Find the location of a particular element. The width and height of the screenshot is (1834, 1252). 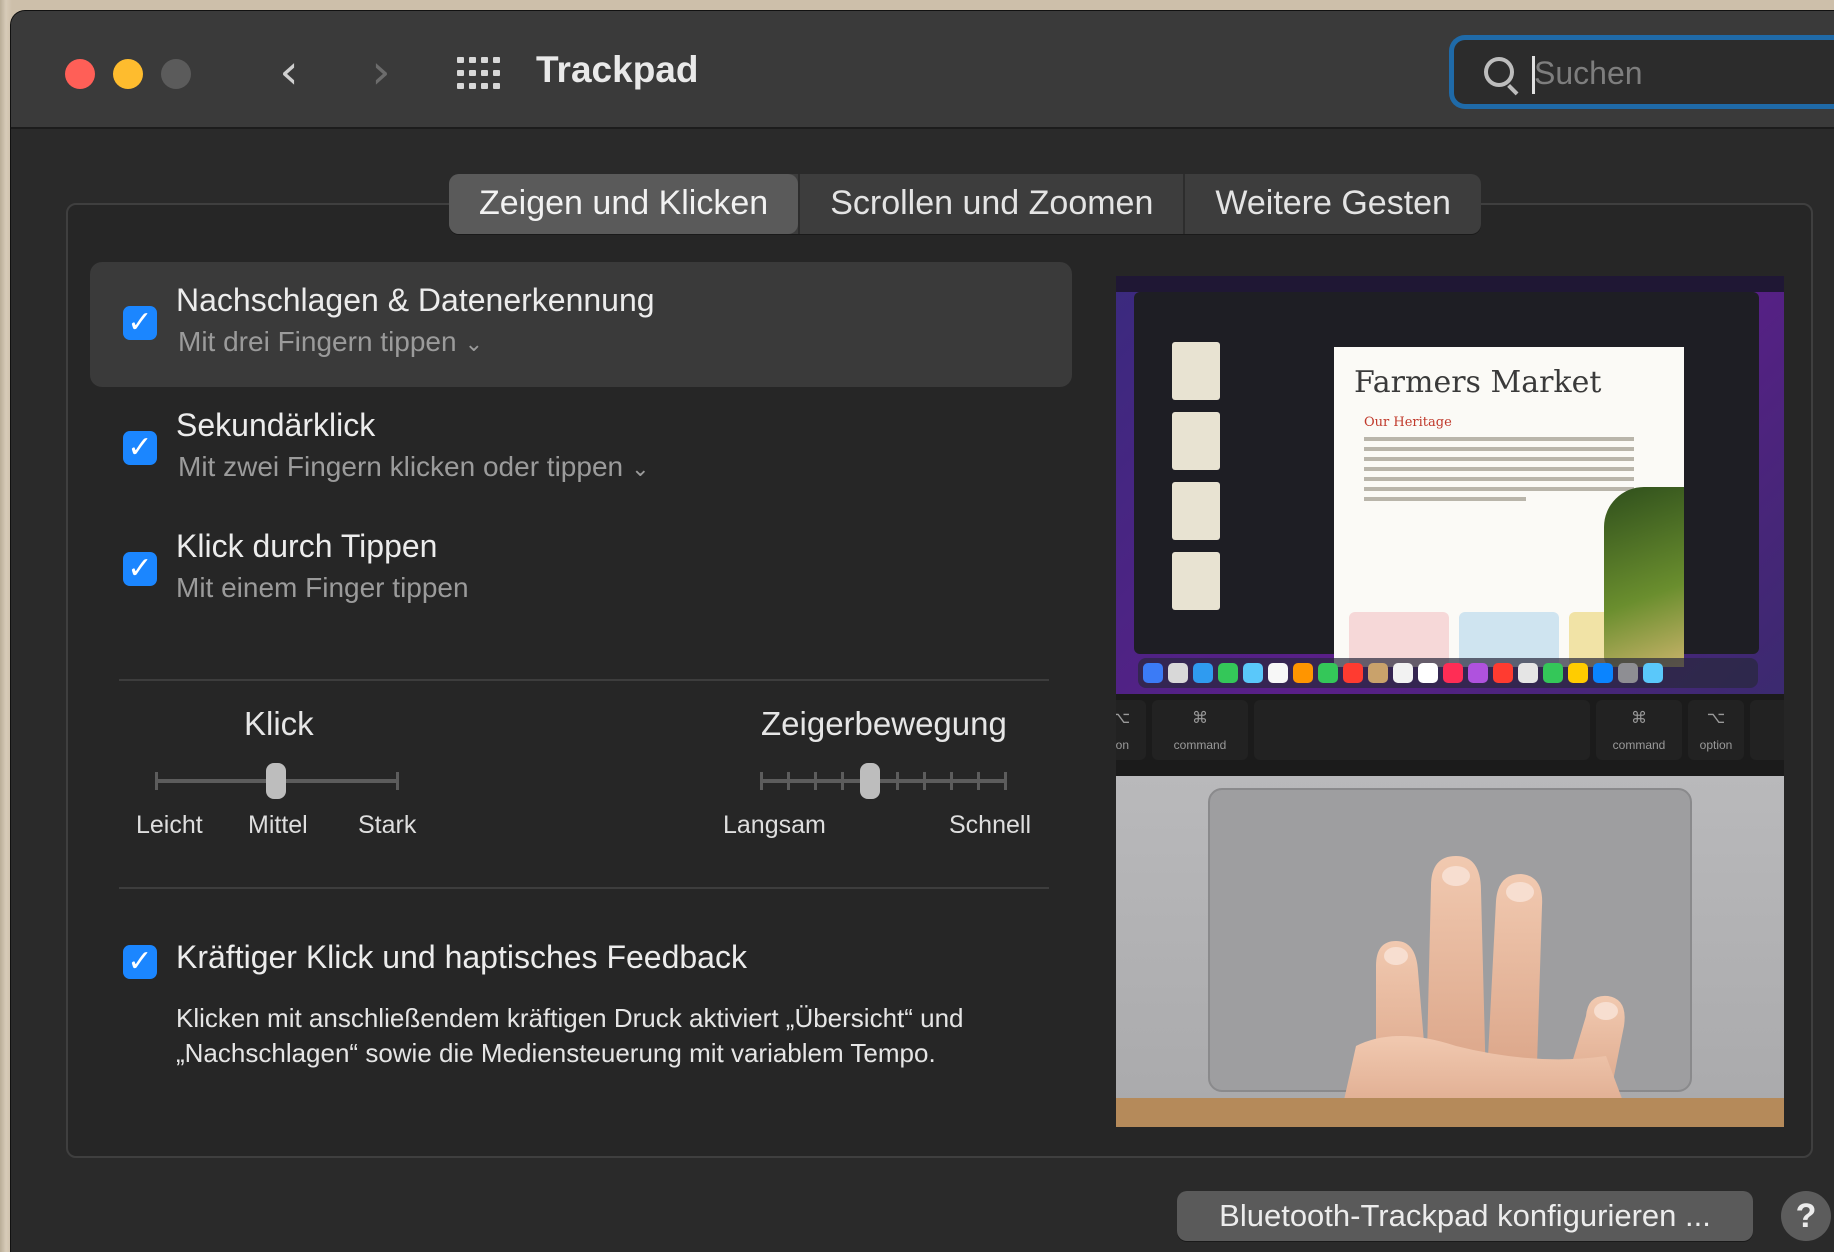

search-field is located at coordinates (1641, 72).